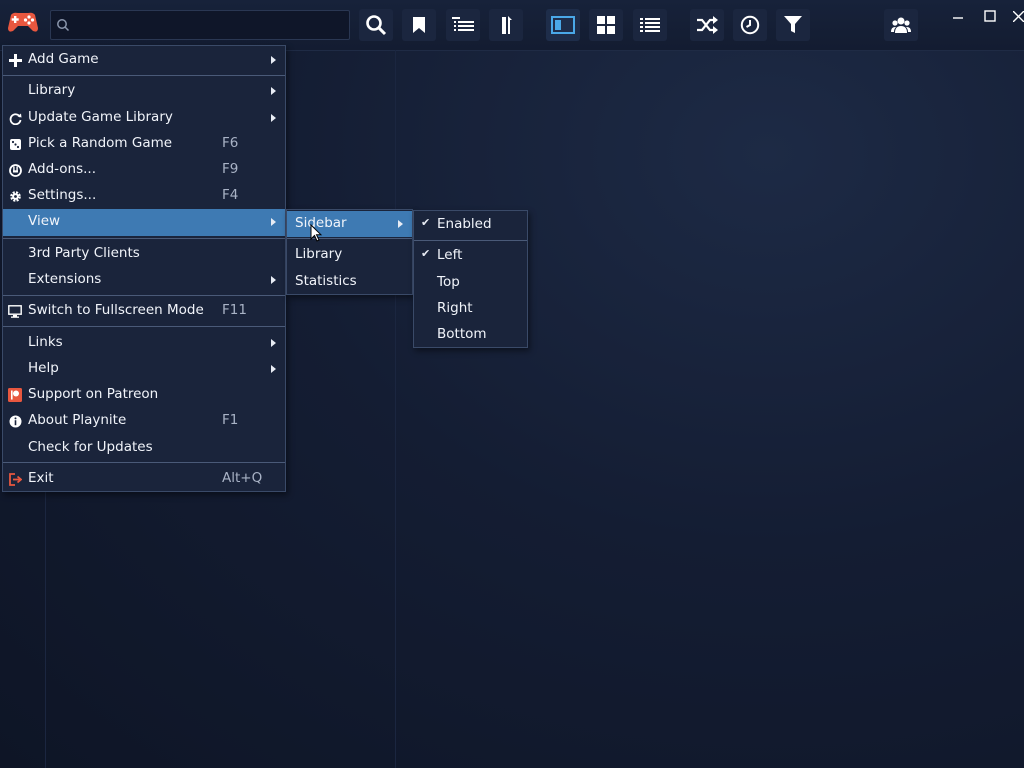  Describe the element at coordinates (234, 310) in the screenshot. I see `shortcut-label: F11` at that location.